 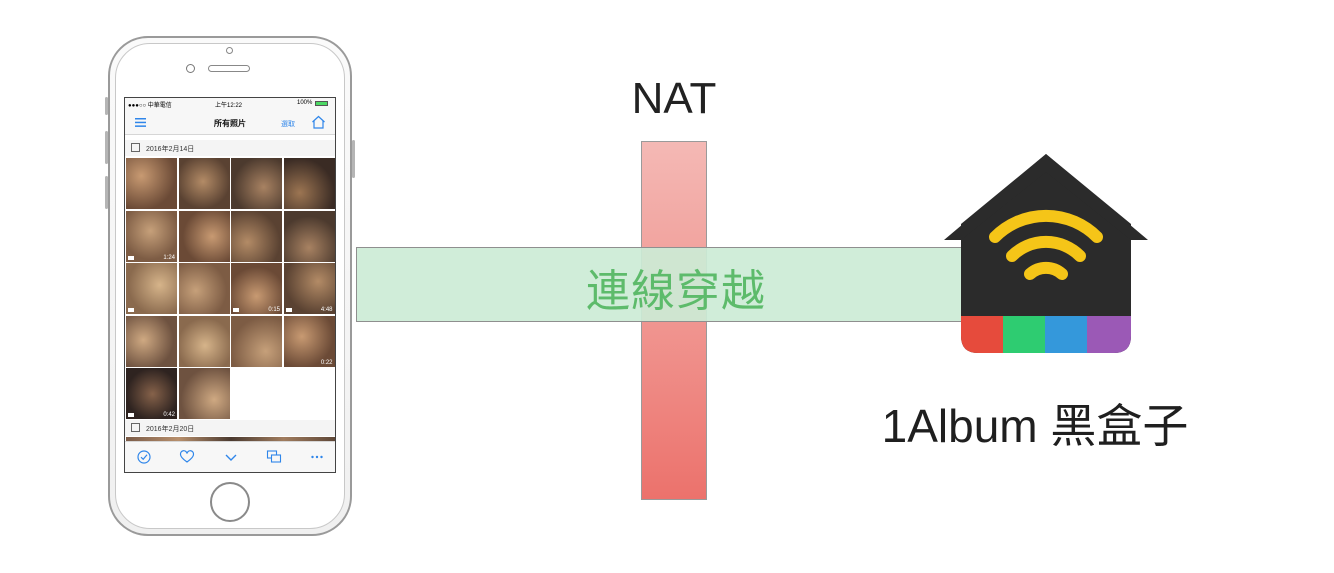 What do you see at coordinates (144, 457) in the screenshot?
I see `check-circle-icon` at bounding box center [144, 457].